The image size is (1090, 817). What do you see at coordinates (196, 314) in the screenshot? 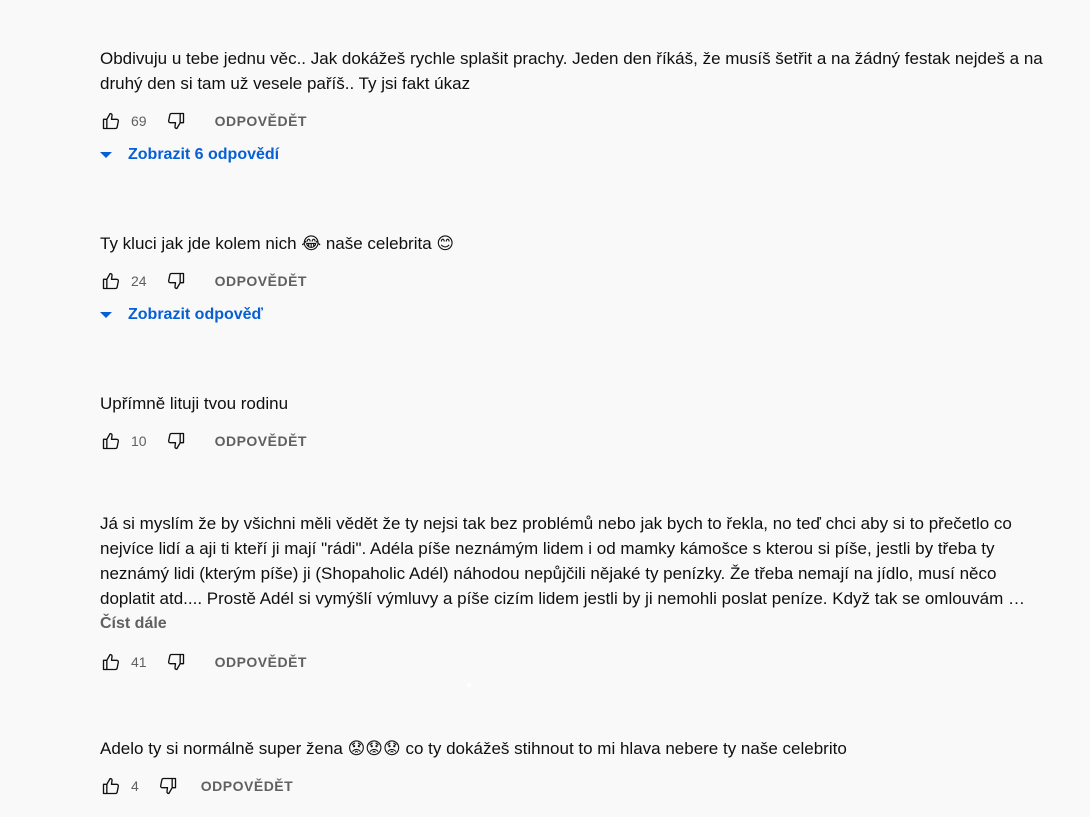
I see `view-replies-label: Zobrazit odpověď` at bounding box center [196, 314].